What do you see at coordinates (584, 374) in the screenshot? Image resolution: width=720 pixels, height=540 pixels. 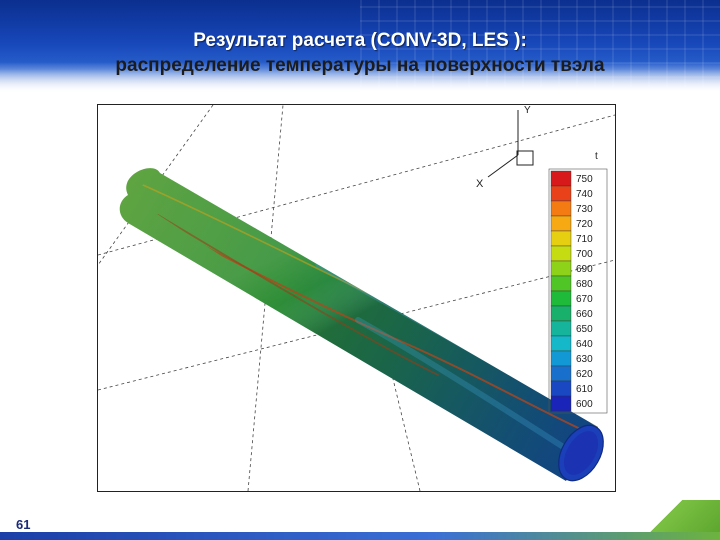 I see `legend-label-620: 620` at bounding box center [584, 374].